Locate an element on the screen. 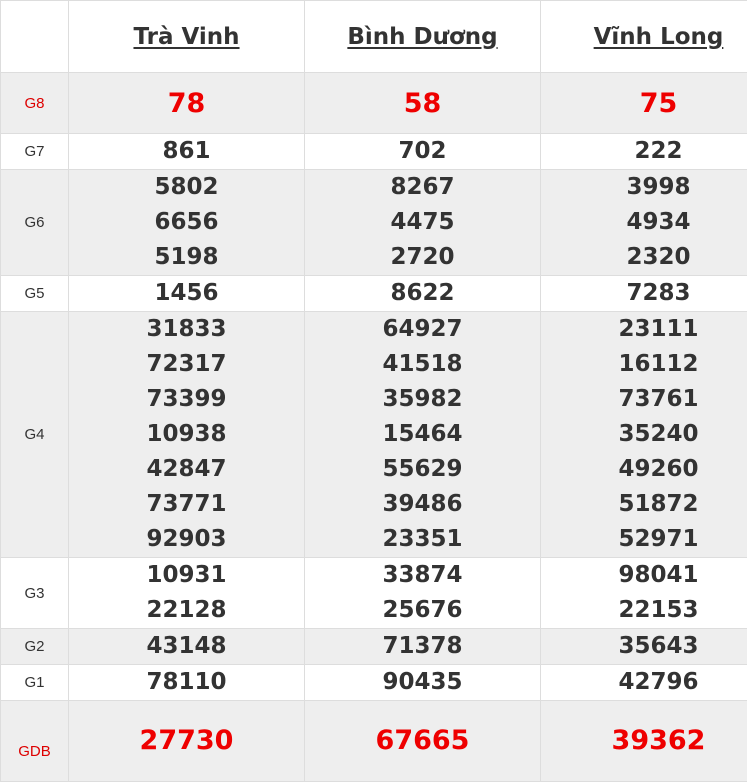 The image size is (747, 782). prize-cell: 27730 is located at coordinates (187, 741).